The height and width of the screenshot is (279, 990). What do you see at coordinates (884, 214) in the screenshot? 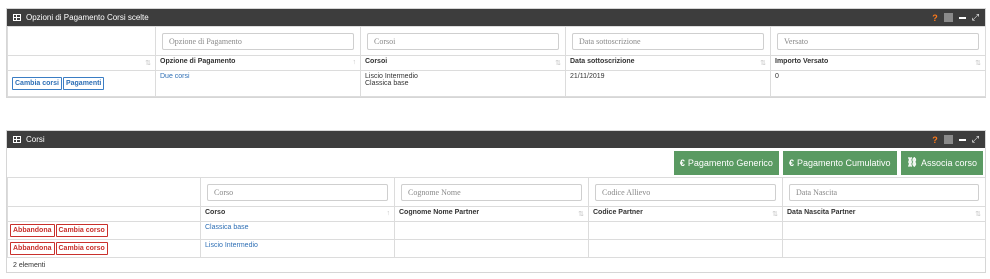
I see `column-header-nascita: Data Nascita Partner ⇅` at bounding box center [884, 214].